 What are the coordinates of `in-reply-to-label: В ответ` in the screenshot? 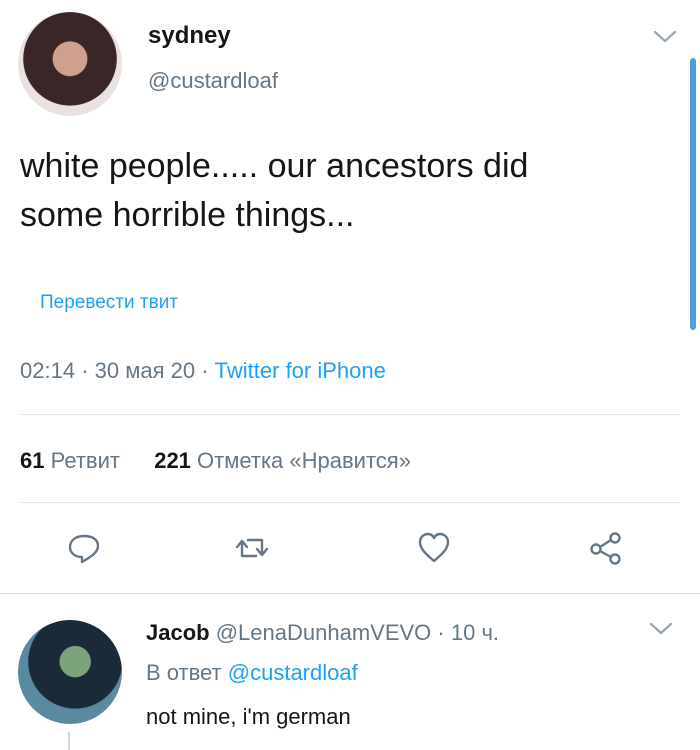 It's located at (184, 672).